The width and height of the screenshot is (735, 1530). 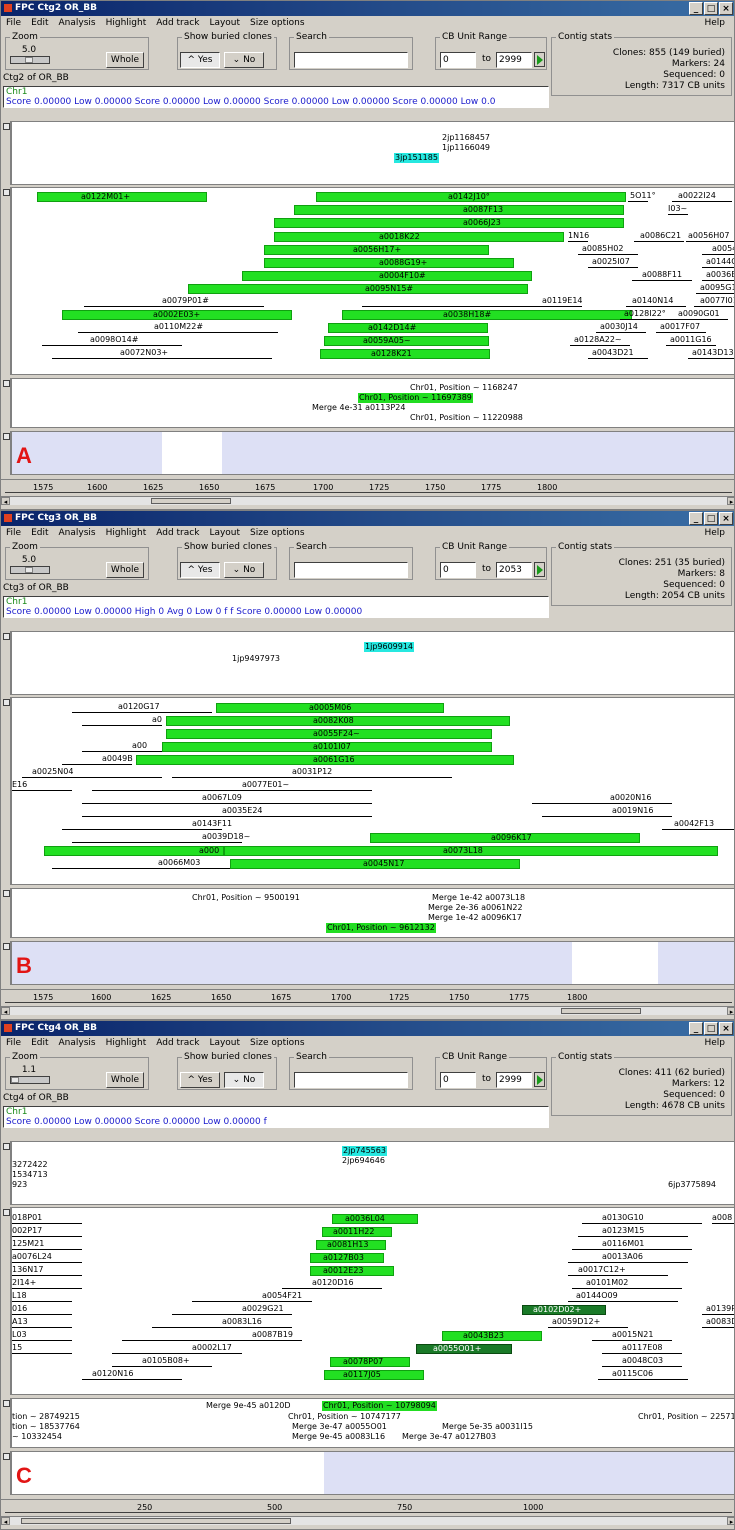 I want to click on scroll-left-icon: ◂, so click(x=5, y=1521).